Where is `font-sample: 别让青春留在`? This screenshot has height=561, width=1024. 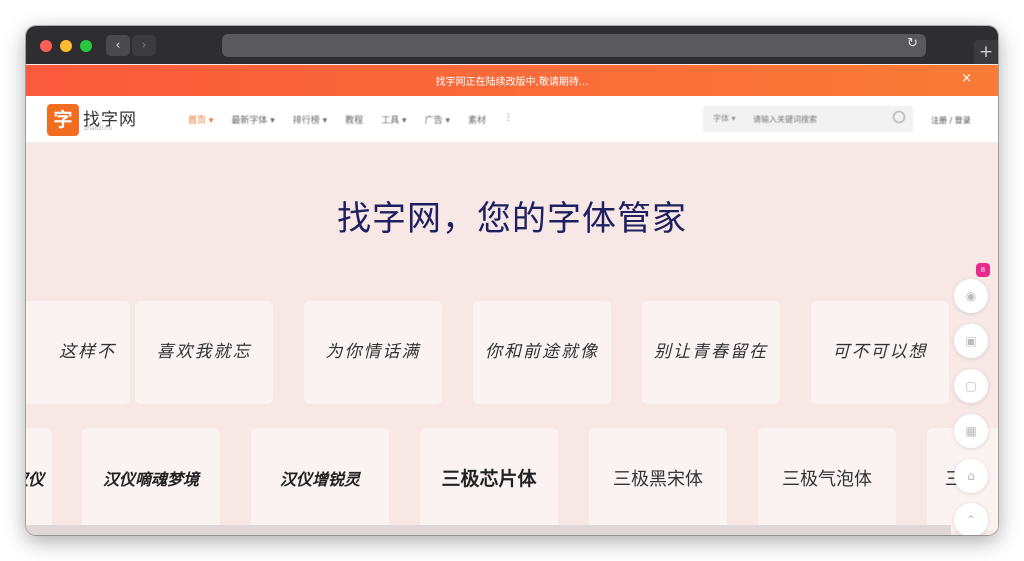 font-sample: 别让青春留在 is located at coordinates (711, 352).